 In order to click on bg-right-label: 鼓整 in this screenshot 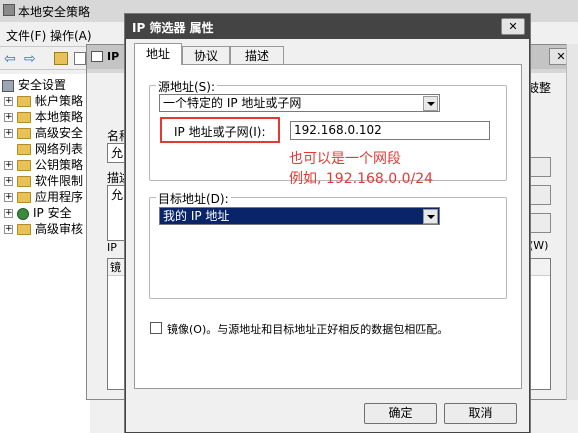, I will do `click(539, 87)`.